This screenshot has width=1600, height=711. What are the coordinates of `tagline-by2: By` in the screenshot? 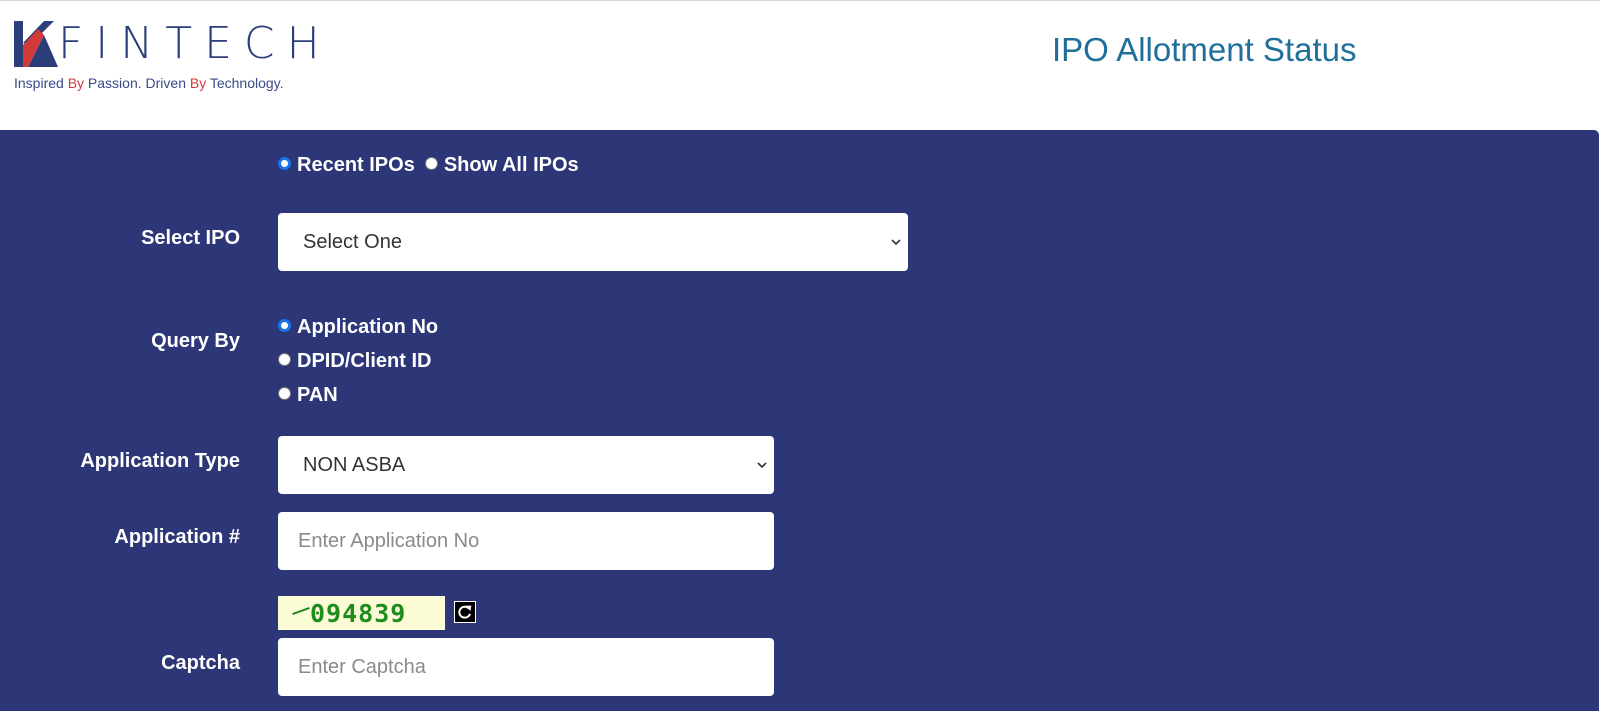 It's located at (198, 83).